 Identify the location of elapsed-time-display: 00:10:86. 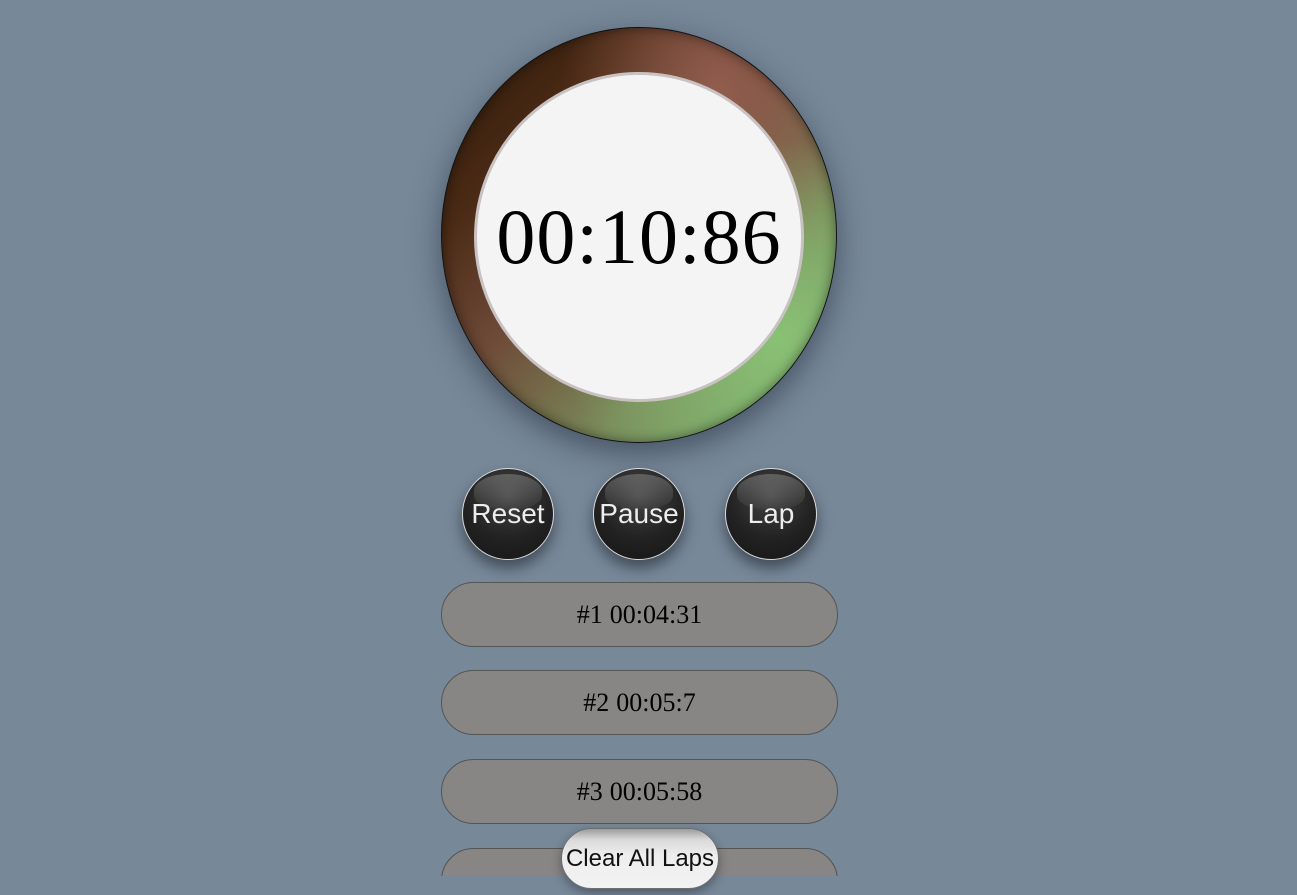
(639, 236).